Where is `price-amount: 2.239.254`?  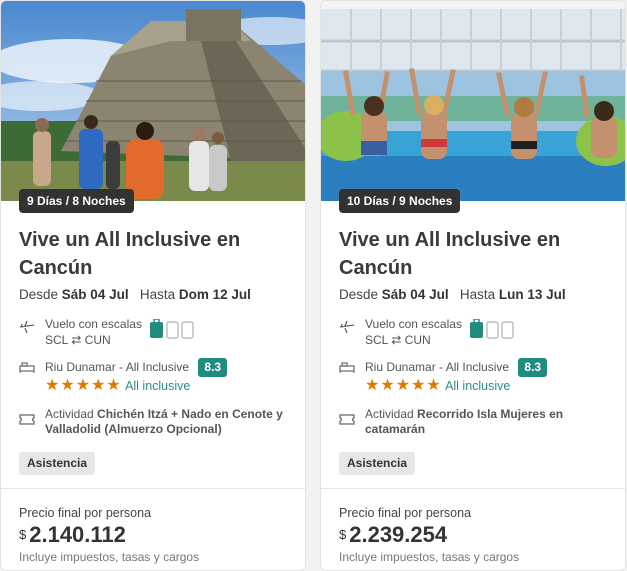
price-amount: 2.239.254 is located at coordinates (398, 534).